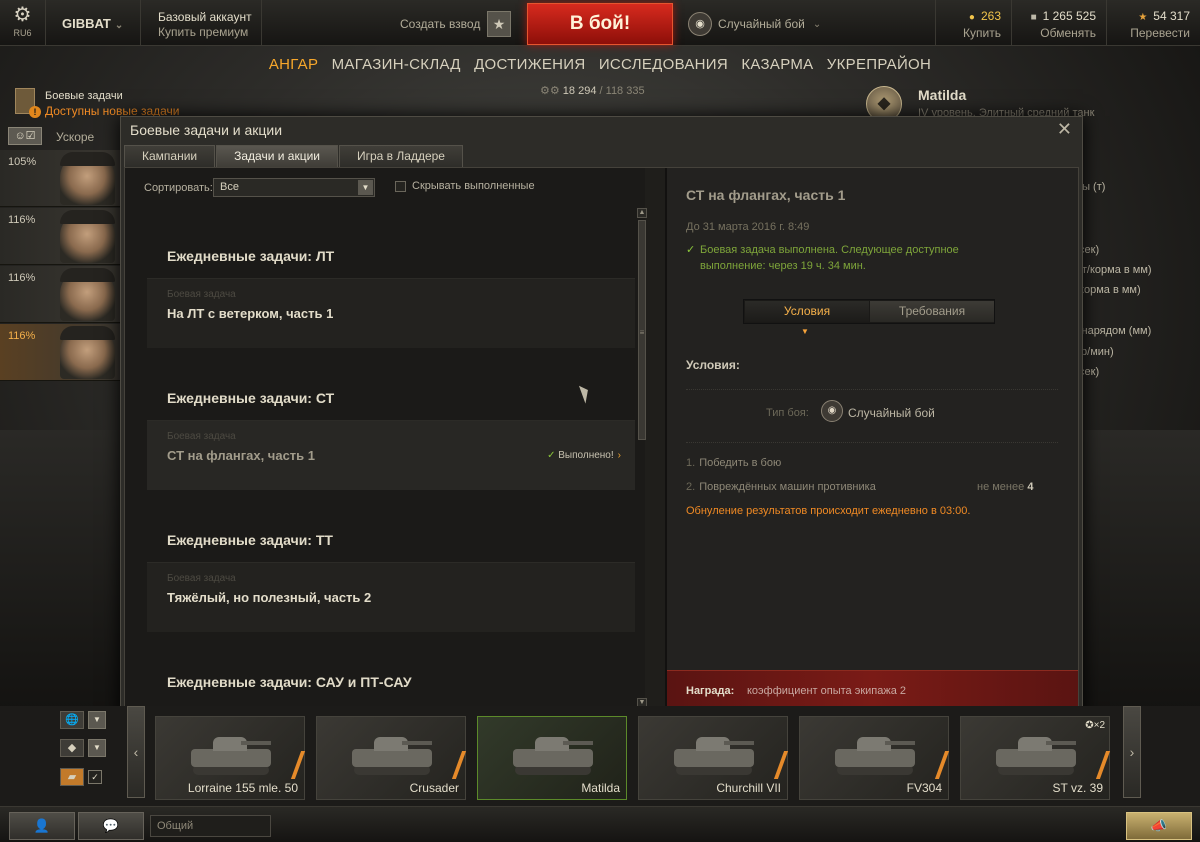 The width and height of the screenshot is (1200, 842). What do you see at coordinates (713, 758) in the screenshot?
I see `tank-card: Churchill VII` at bounding box center [713, 758].